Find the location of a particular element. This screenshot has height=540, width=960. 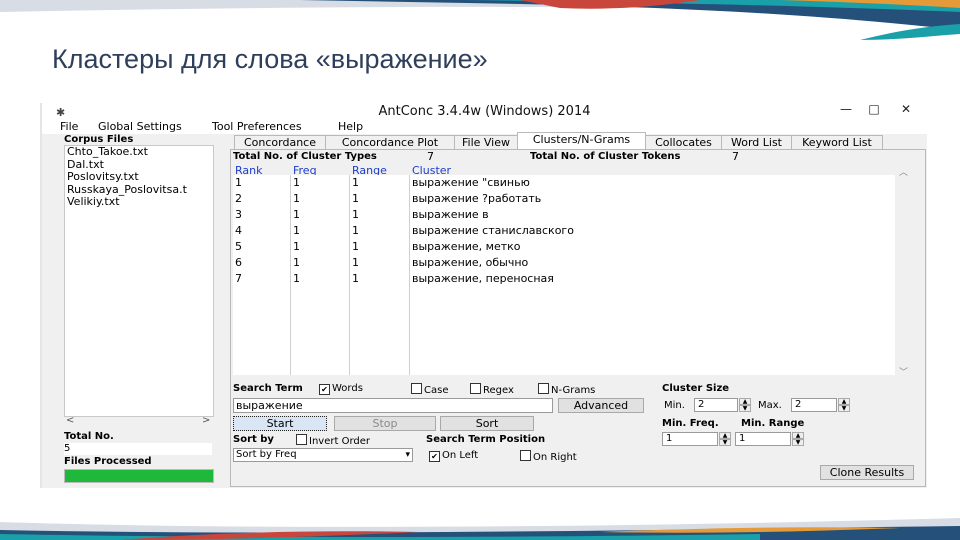

cluster-tokens-label: Total No. of Cluster Tokens is located at coordinates (605, 156).